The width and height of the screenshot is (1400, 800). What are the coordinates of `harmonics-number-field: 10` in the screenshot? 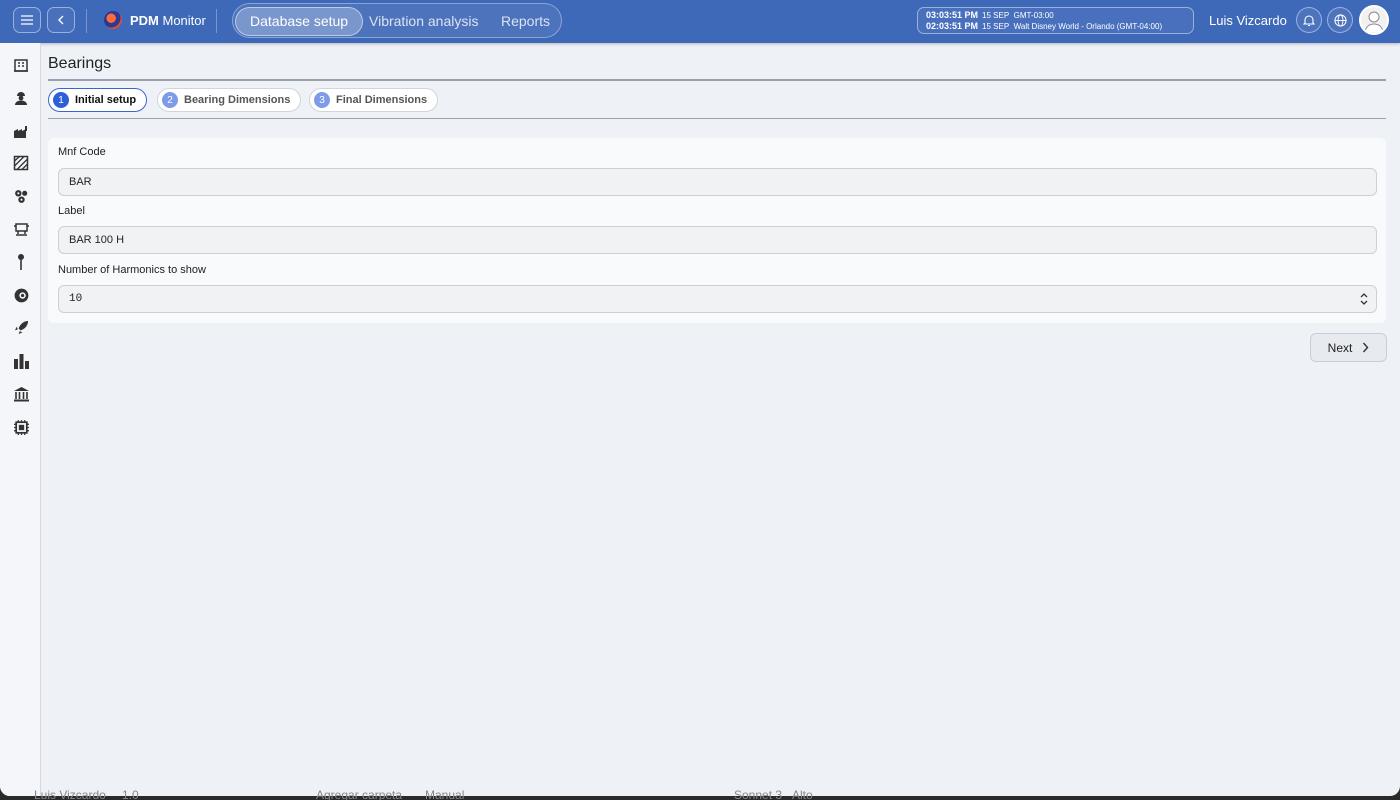 It's located at (717, 299).